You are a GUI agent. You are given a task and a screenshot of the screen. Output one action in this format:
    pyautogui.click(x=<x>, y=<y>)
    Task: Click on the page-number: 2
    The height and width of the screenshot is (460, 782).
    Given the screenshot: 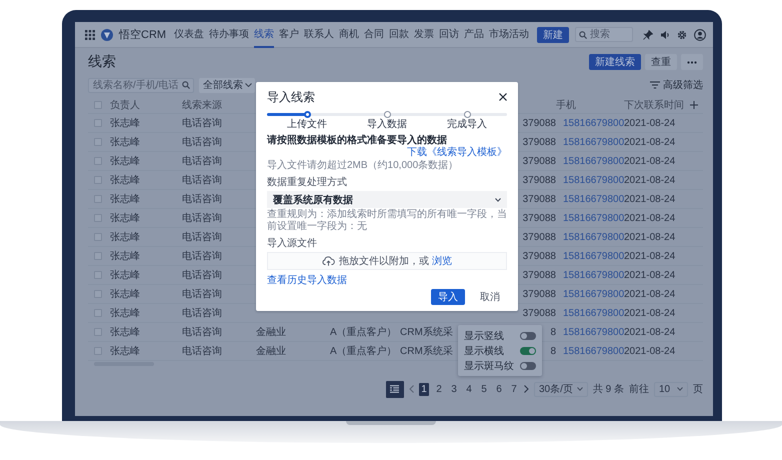 What is the action you would take?
    pyautogui.click(x=439, y=389)
    